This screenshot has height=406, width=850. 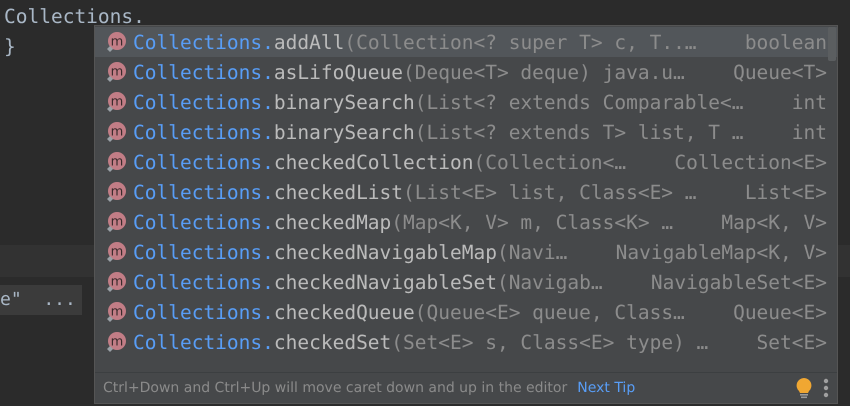 What do you see at coordinates (466, 222) in the screenshot?
I see `completion-item: m Collections.checkedMap(Map<K, V> m, Class<K> … Map<K, V>` at bounding box center [466, 222].